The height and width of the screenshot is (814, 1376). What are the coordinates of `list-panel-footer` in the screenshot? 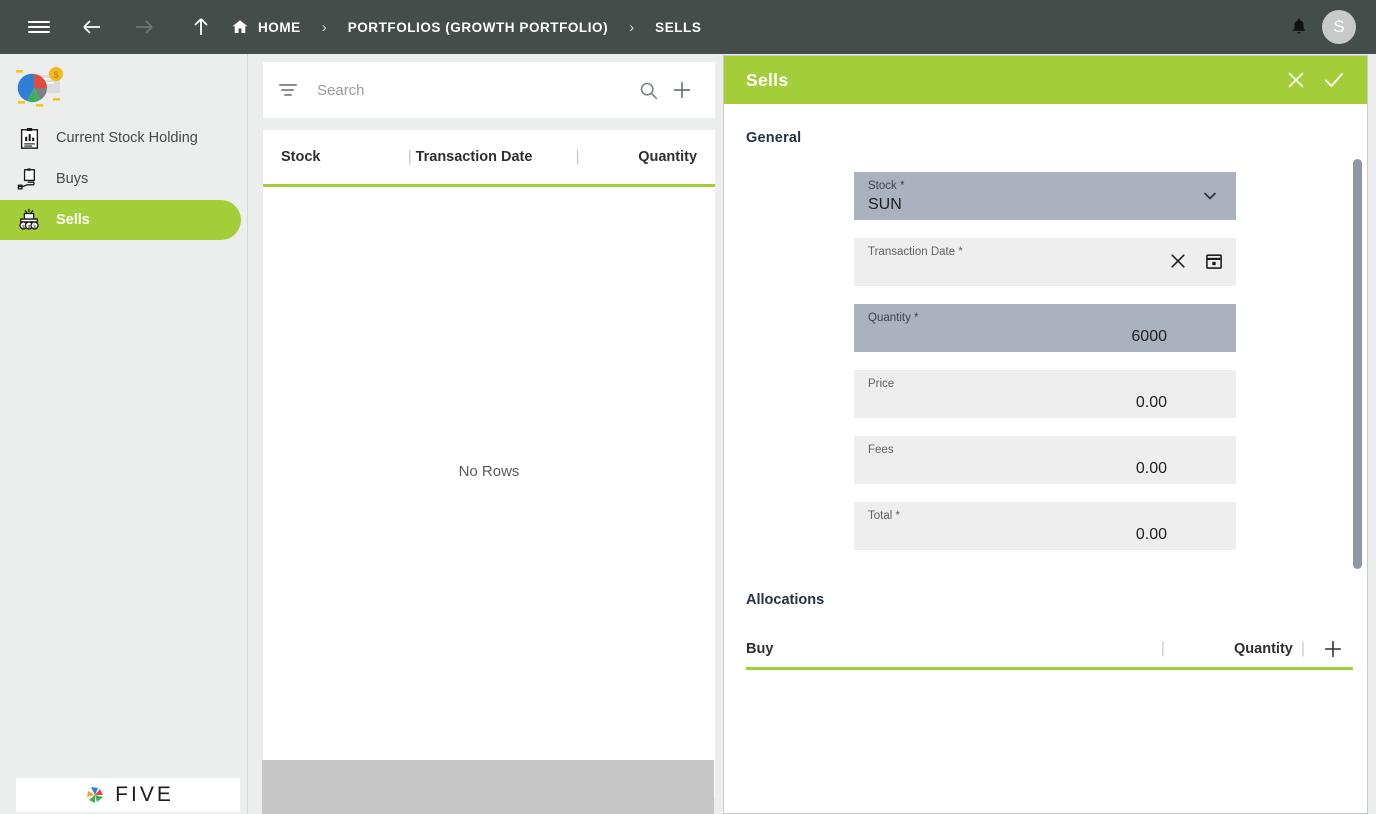 It's located at (488, 787).